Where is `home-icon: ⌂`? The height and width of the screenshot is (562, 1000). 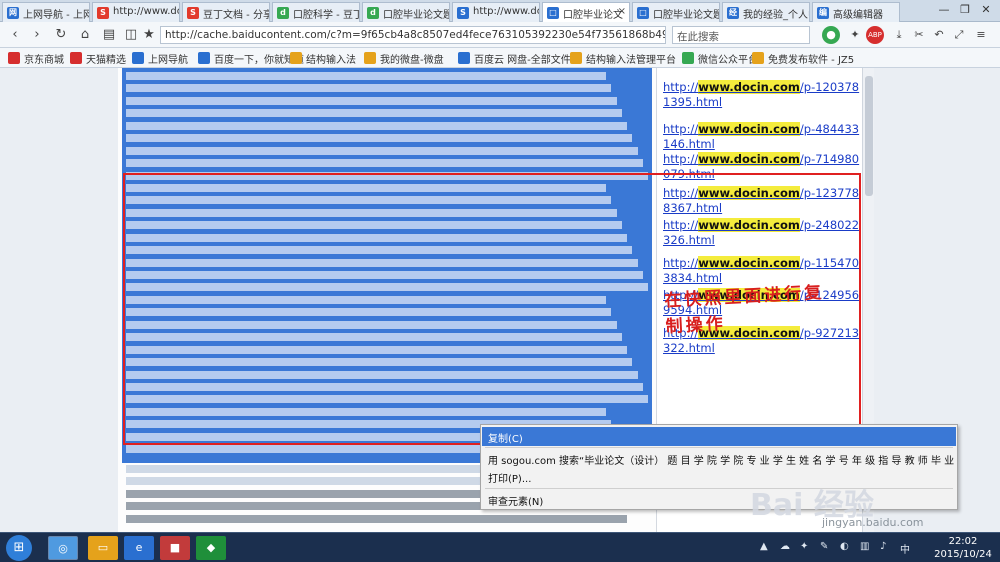 home-icon: ⌂ is located at coordinates (85, 35).